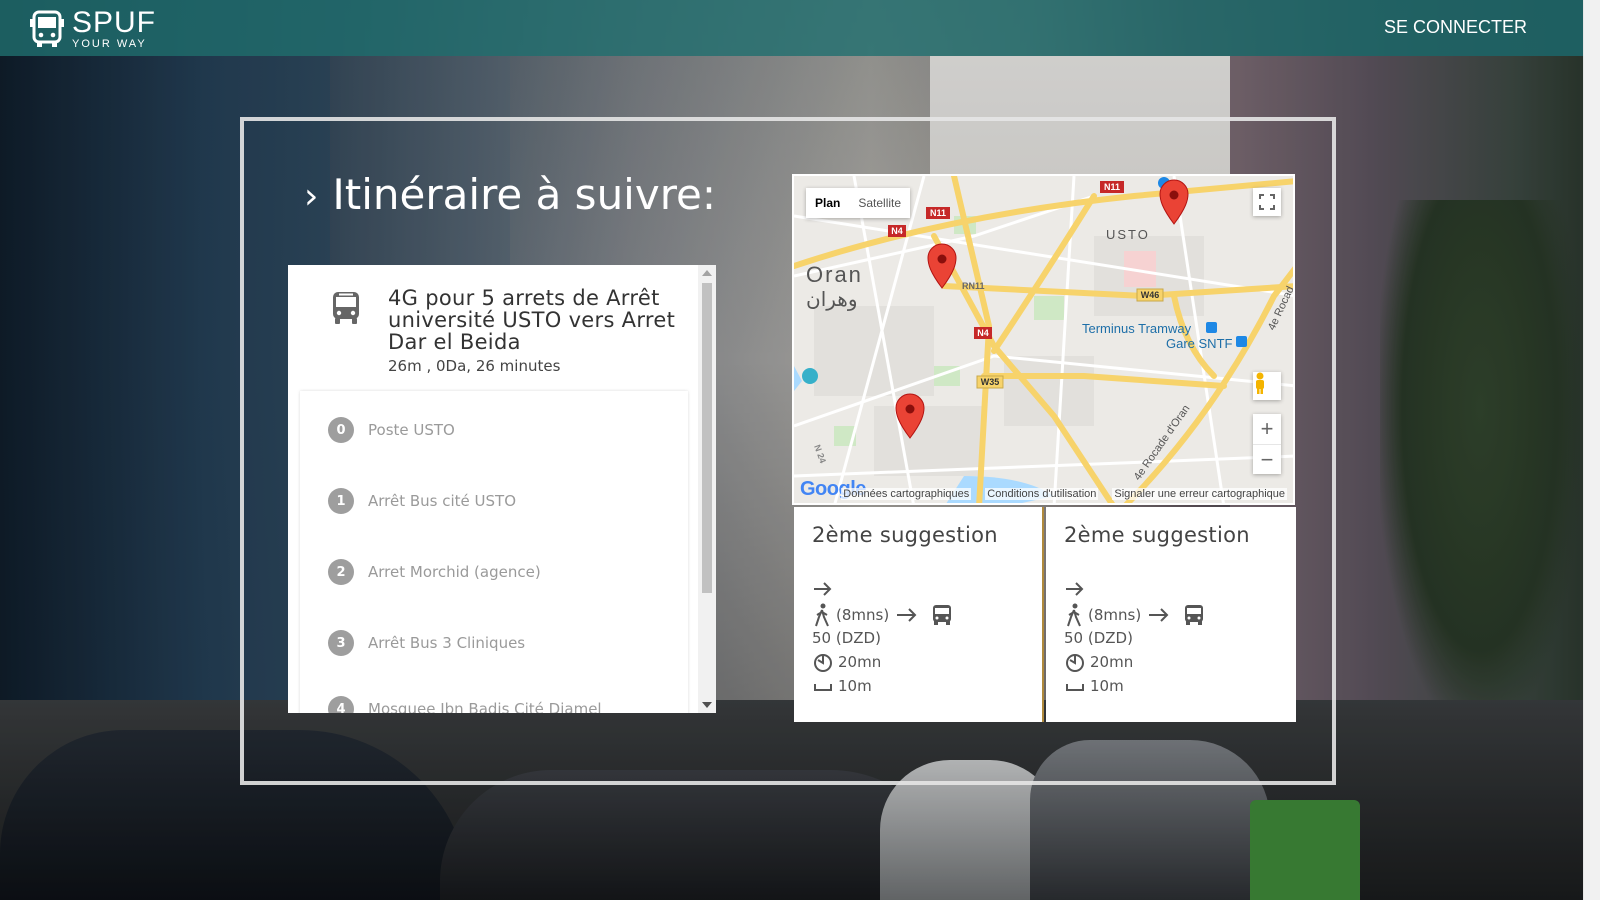 The height and width of the screenshot is (900, 1600). Describe the element at coordinates (1150, 295) in the screenshot. I see `road-label: W46` at that location.